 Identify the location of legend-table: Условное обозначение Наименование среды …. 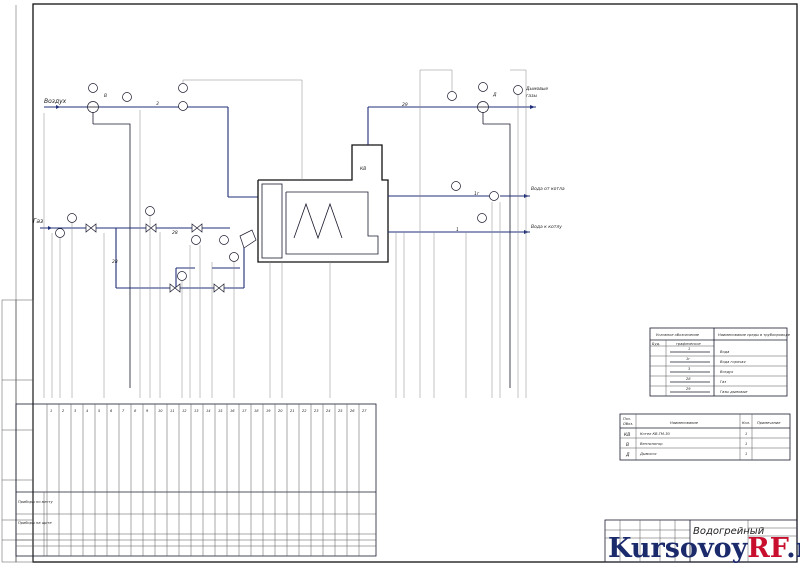
(720, 362).